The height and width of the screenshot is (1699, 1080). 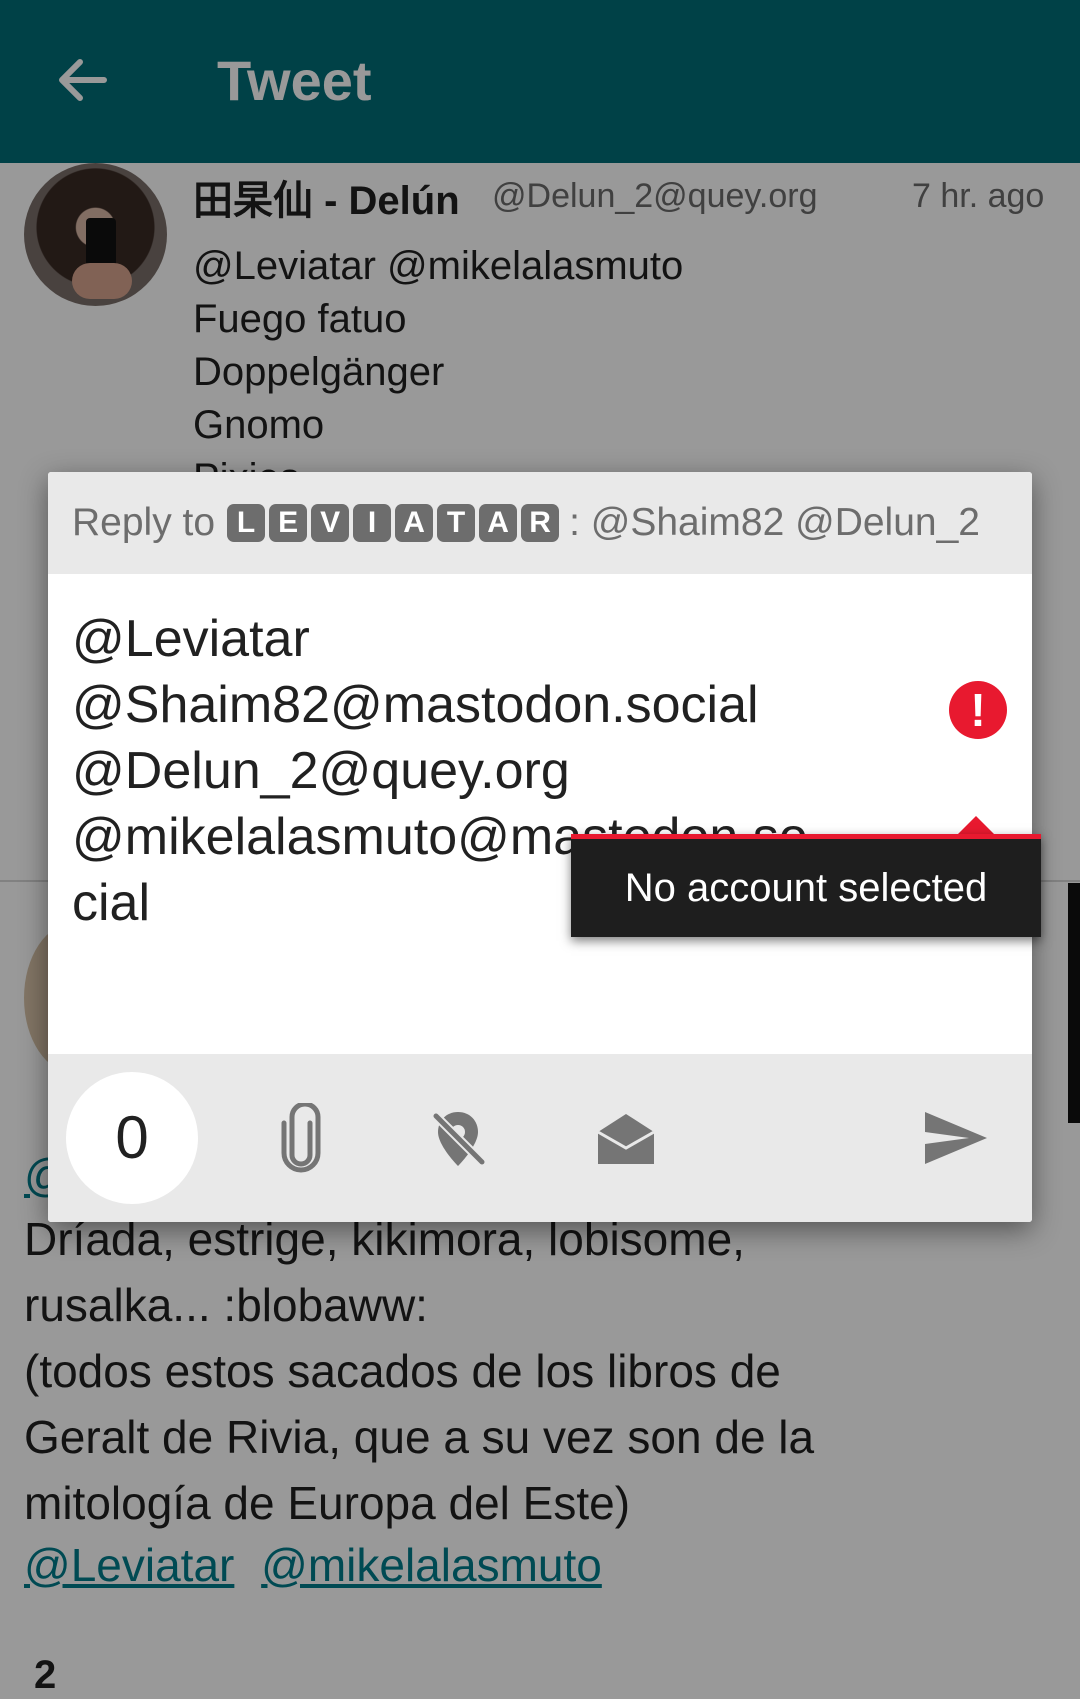 I want to click on badge-letter: L, so click(x=246, y=523).